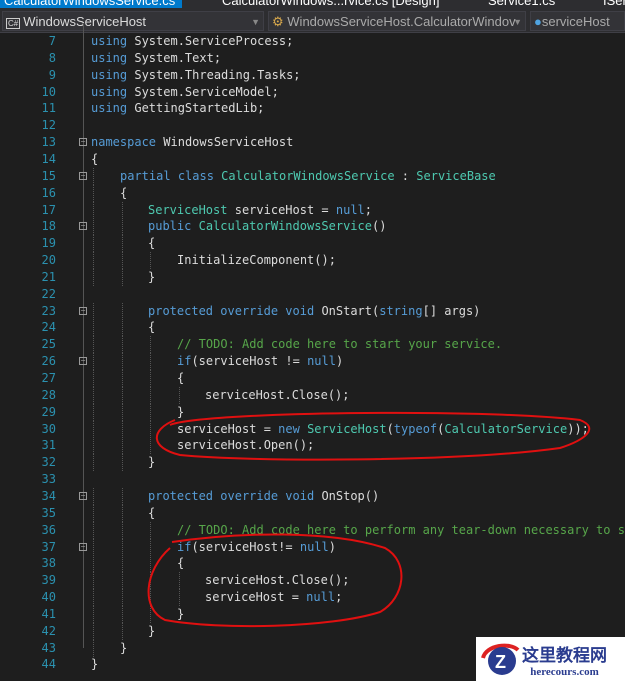 This screenshot has width=625, height=681. What do you see at coordinates (48, 630) in the screenshot?
I see `line-number: 42` at bounding box center [48, 630].